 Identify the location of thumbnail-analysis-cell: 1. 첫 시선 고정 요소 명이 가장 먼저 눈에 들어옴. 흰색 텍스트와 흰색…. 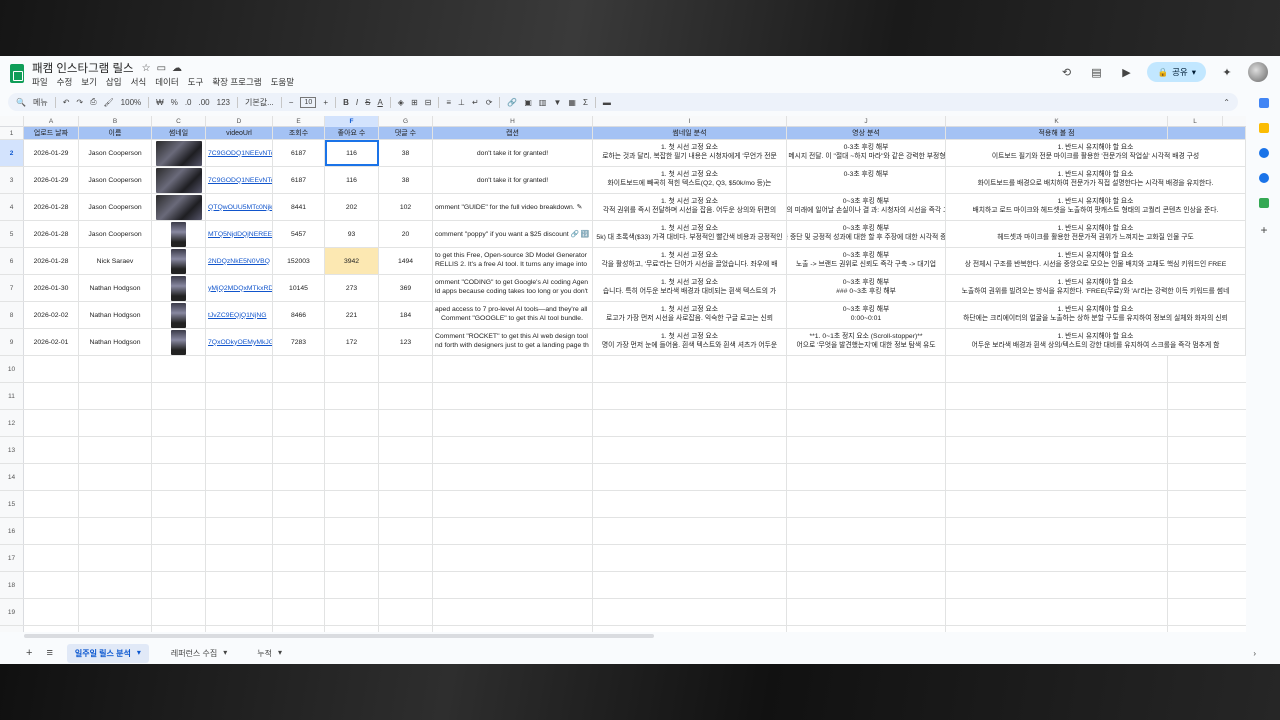
(690, 342).